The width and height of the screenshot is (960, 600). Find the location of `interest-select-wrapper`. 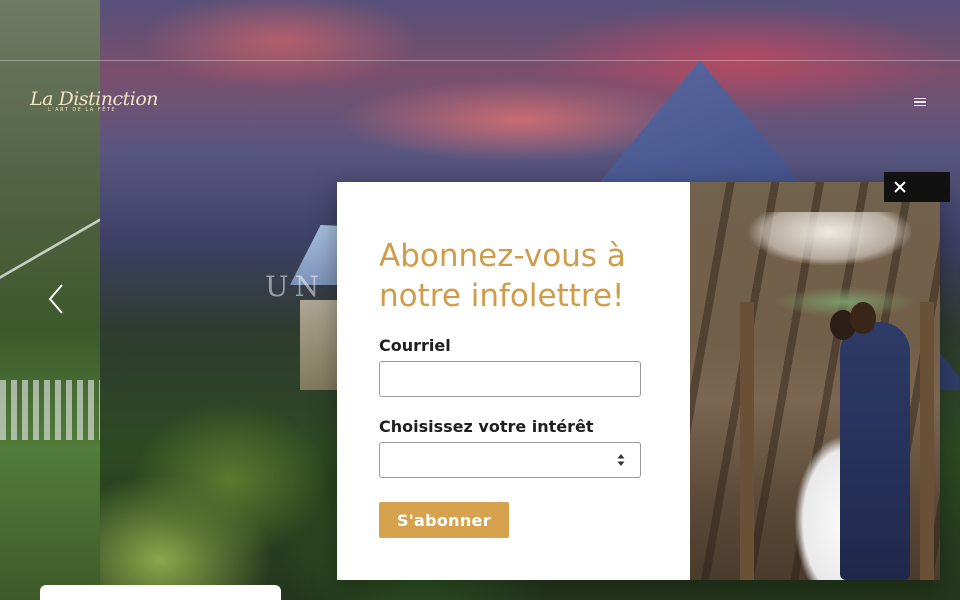

interest-select-wrapper is located at coordinates (510, 460).